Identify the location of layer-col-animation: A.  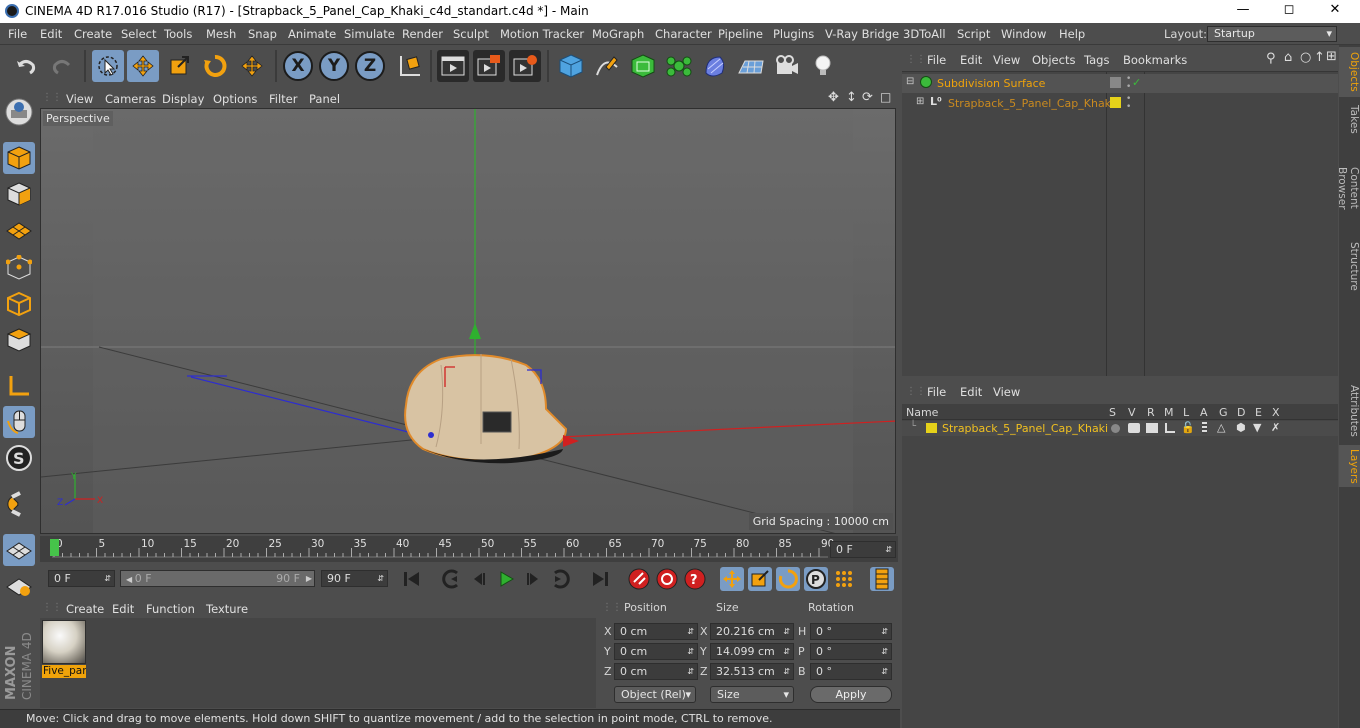
(1204, 412).